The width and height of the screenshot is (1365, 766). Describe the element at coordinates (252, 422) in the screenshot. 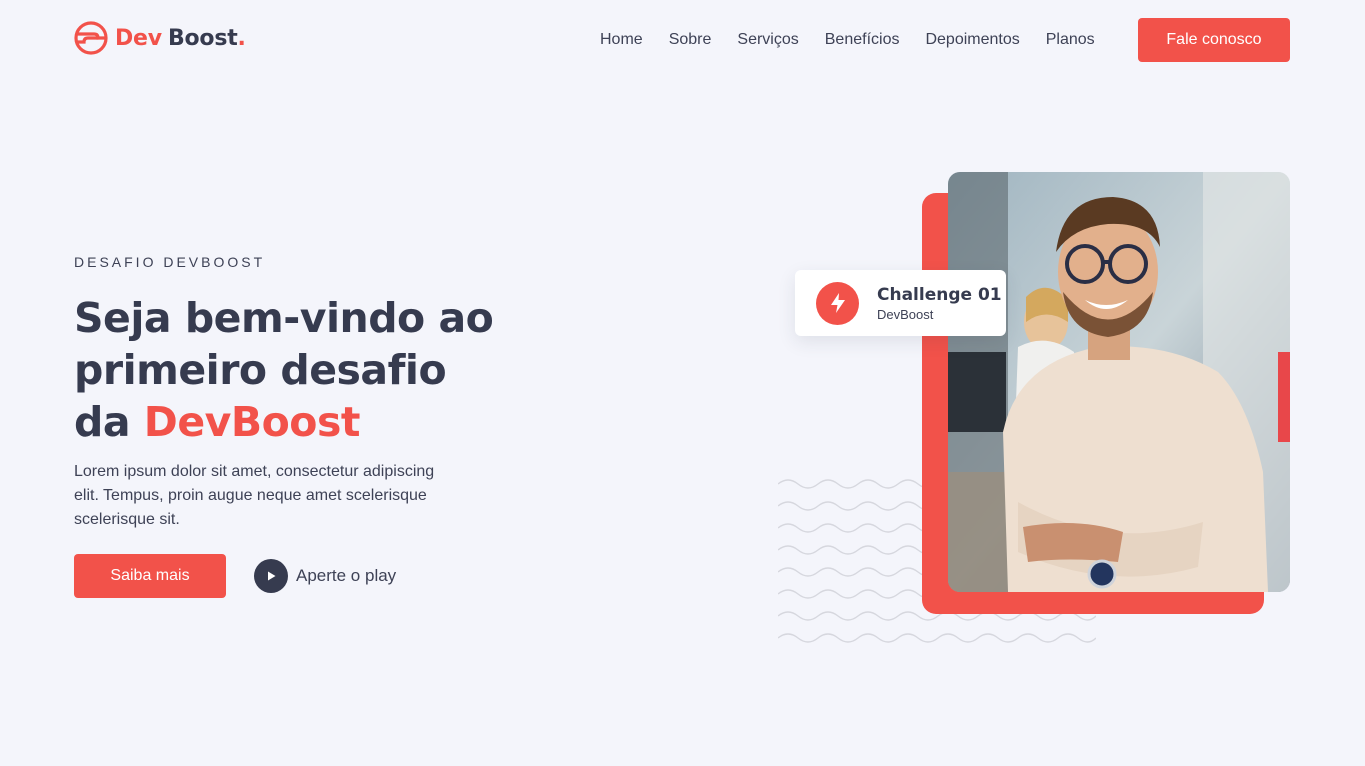

I see `hero-title-accent: DevBoost` at that location.